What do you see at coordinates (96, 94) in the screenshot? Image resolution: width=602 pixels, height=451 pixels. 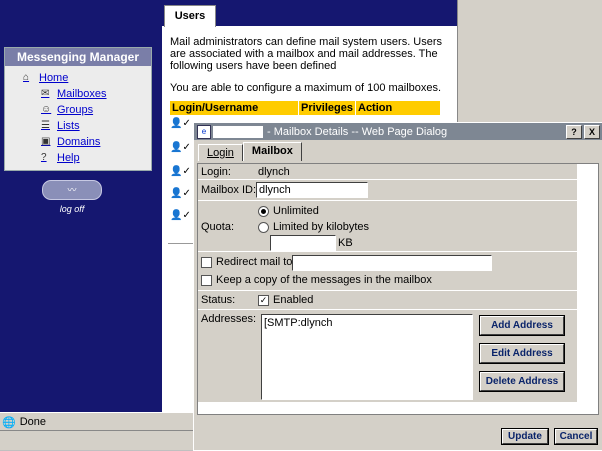 I see `nav-mailboxes-link: ✉ Mailboxes` at bounding box center [96, 94].